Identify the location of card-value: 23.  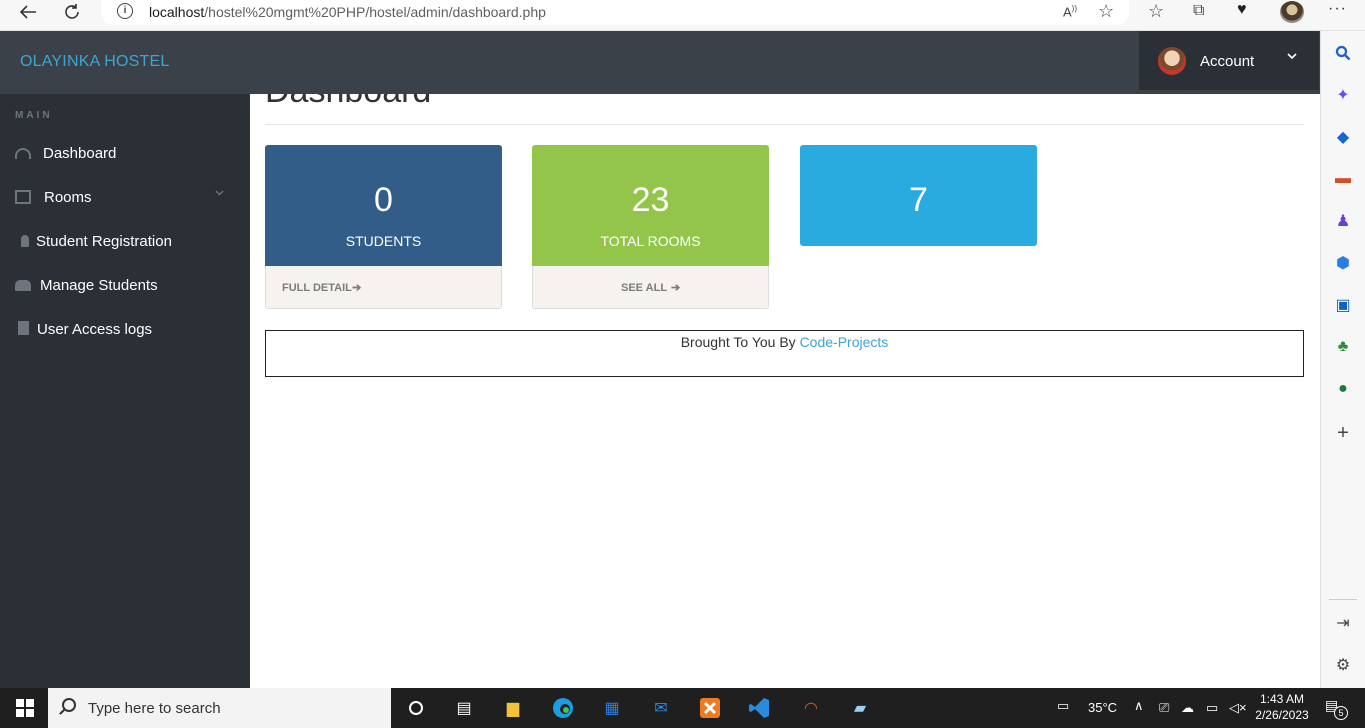
(650, 200).